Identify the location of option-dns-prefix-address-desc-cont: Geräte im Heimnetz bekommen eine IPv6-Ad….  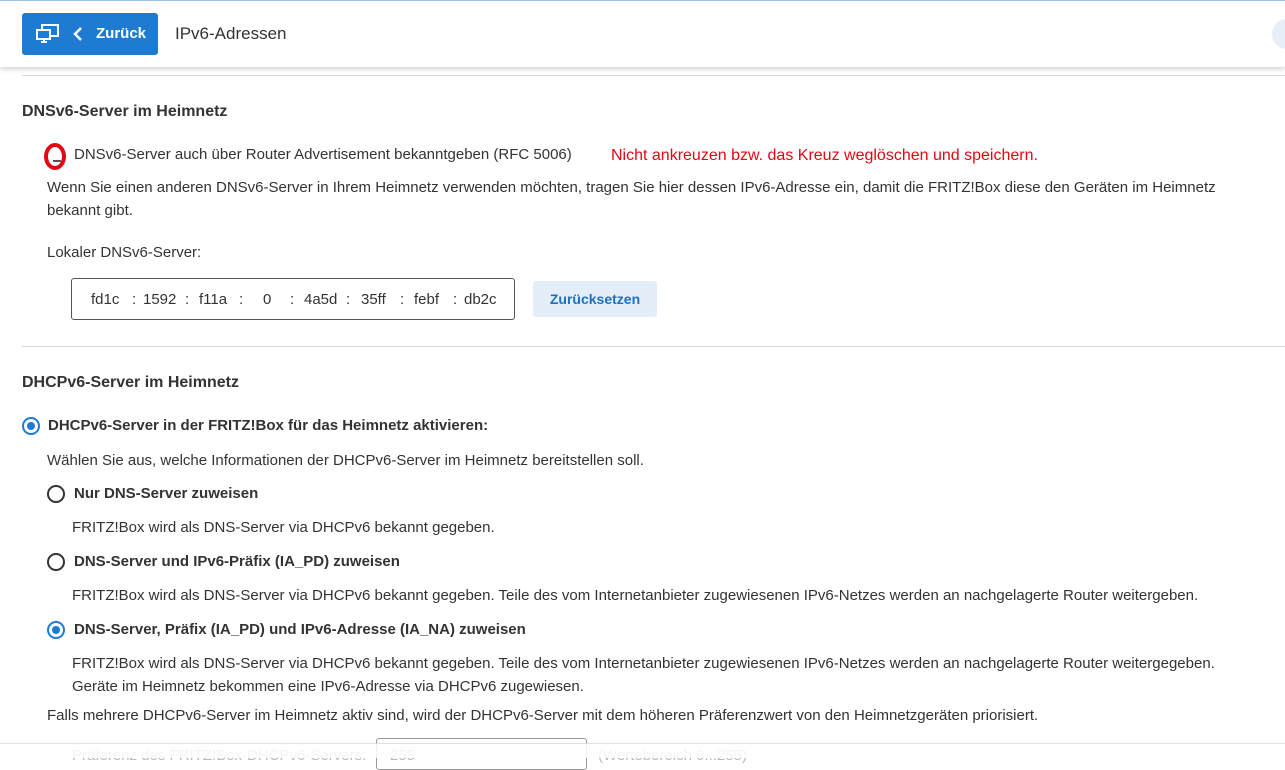
(328, 686).